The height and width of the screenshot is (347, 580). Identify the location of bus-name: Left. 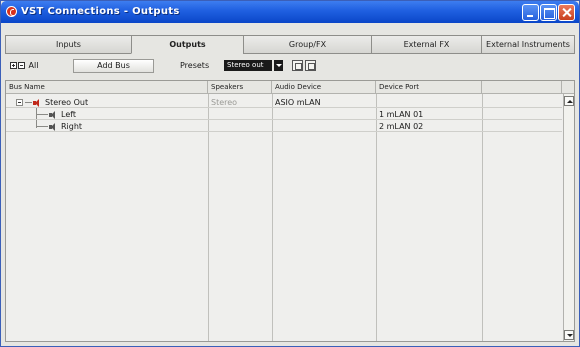
(67, 114).